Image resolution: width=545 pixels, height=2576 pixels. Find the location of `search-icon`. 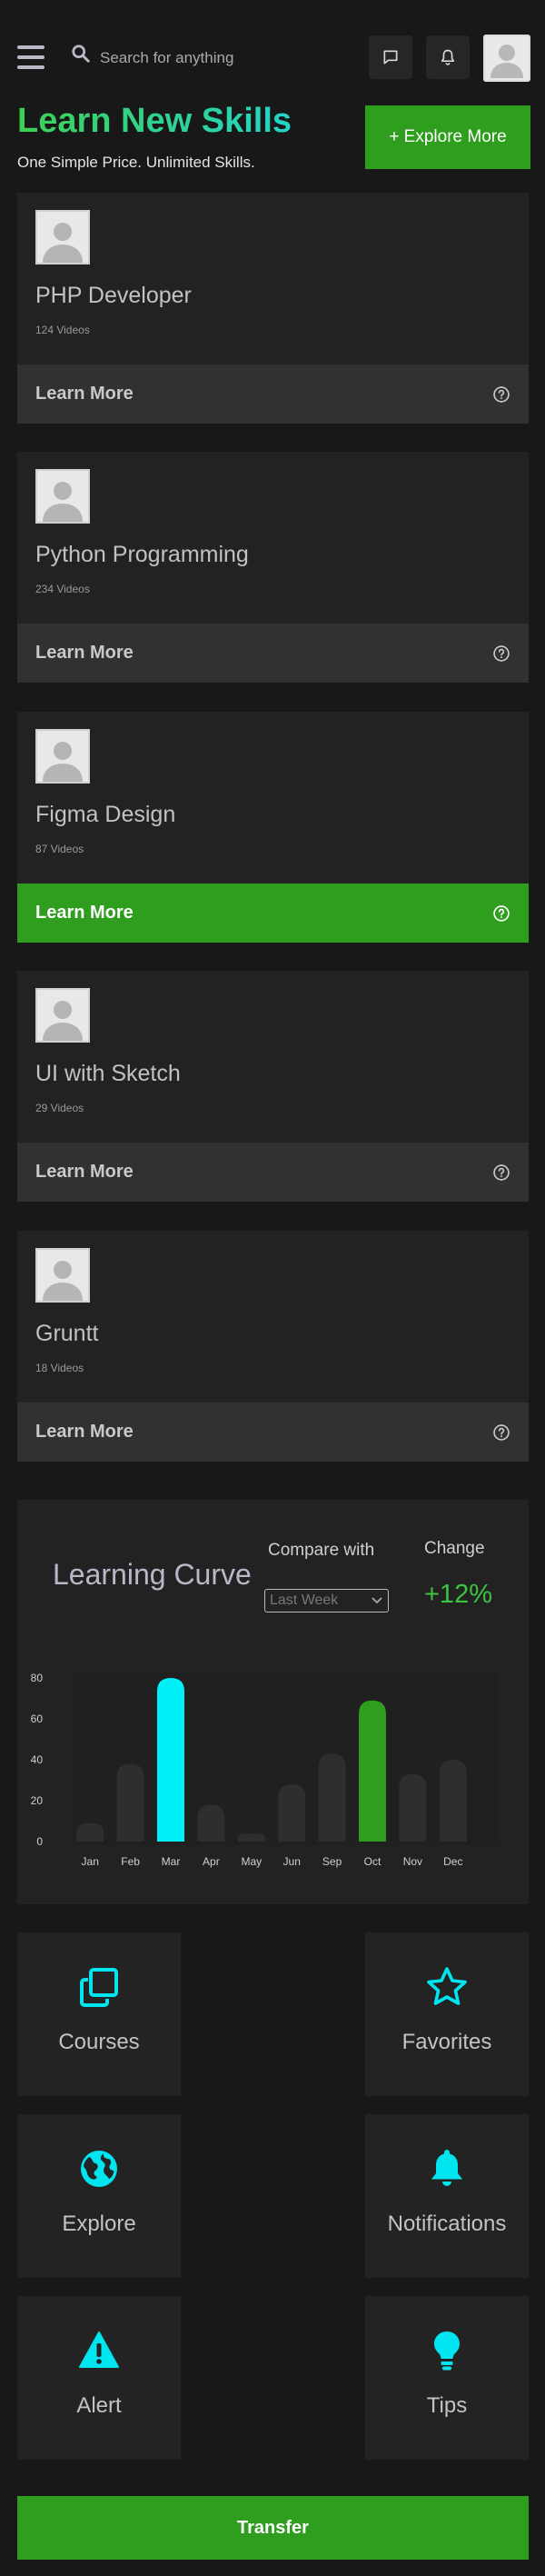

search-icon is located at coordinates (81, 54).